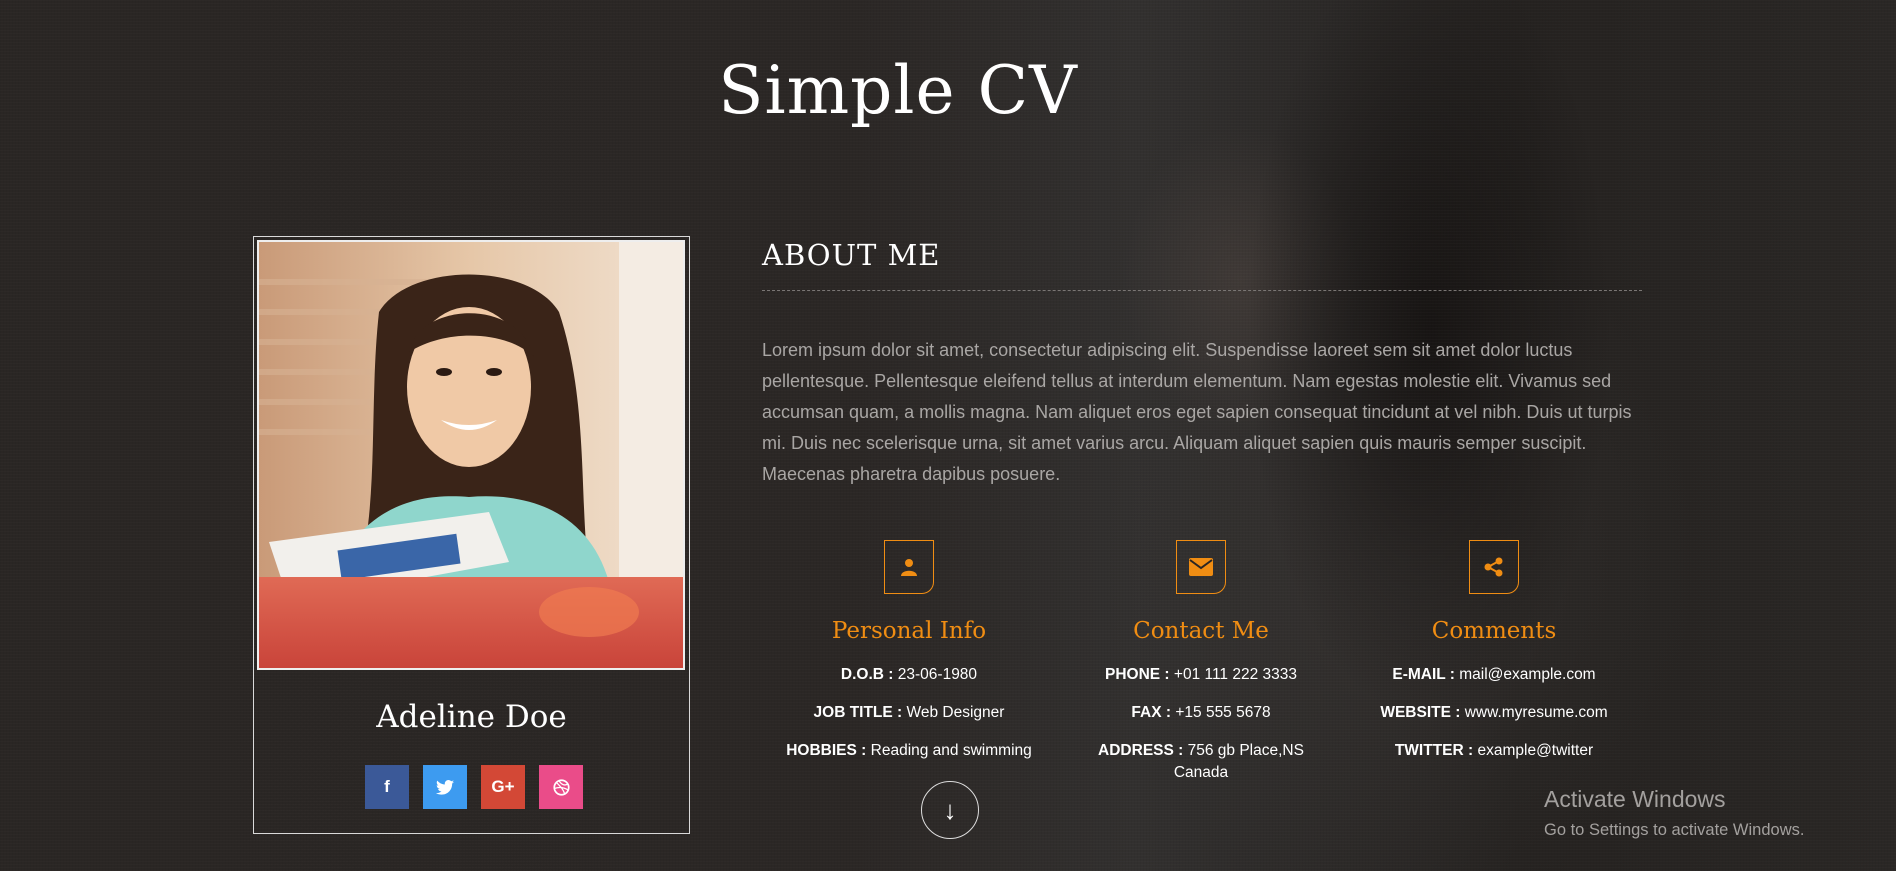 The width and height of the screenshot is (1896, 871). What do you see at coordinates (471, 717) in the screenshot?
I see `profile-name: Adeline Doe` at bounding box center [471, 717].